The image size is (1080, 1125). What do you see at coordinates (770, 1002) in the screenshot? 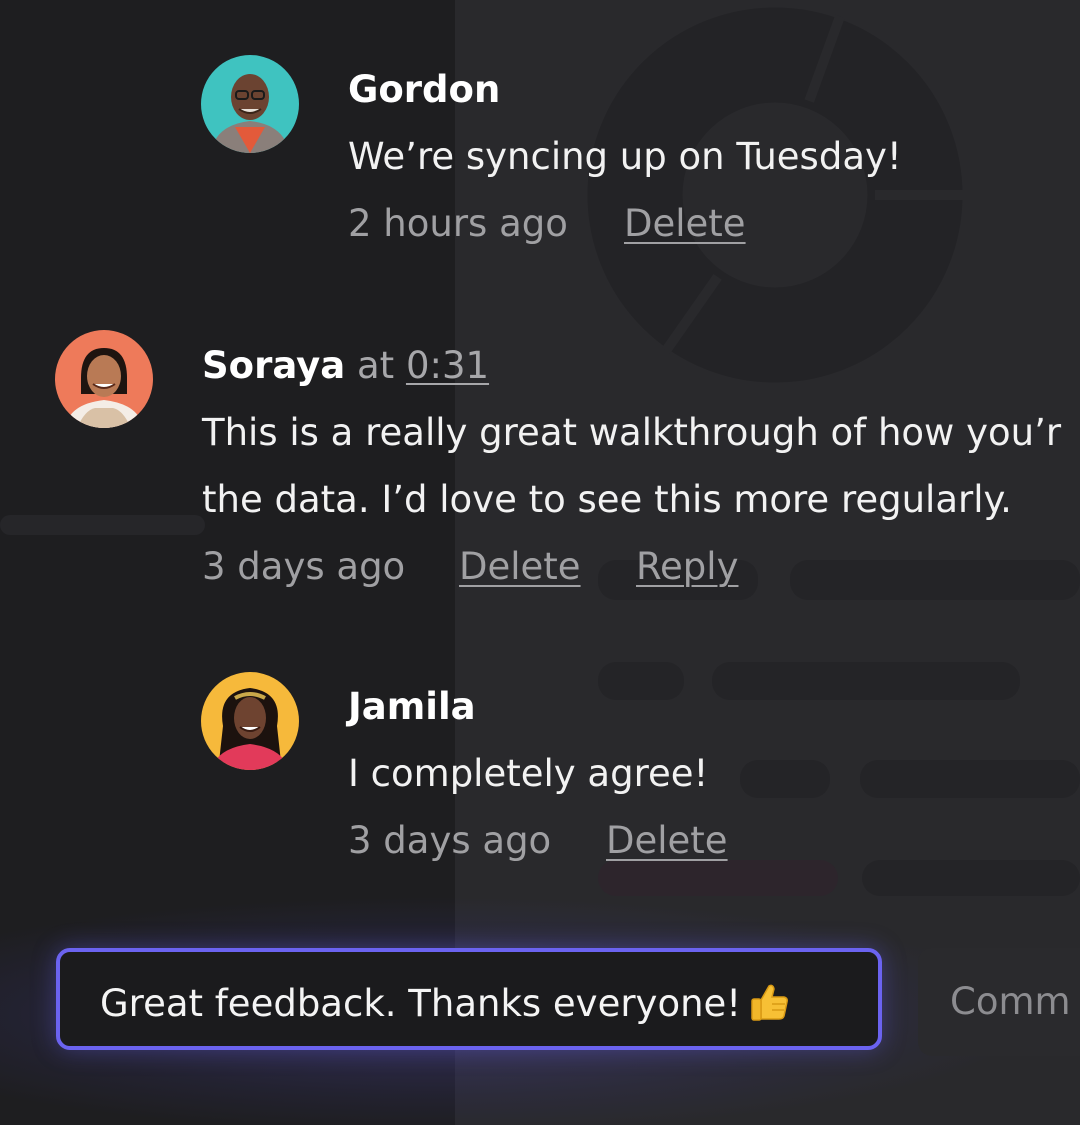
I see `thumbs-up-icon` at bounding box center [770, 1002].